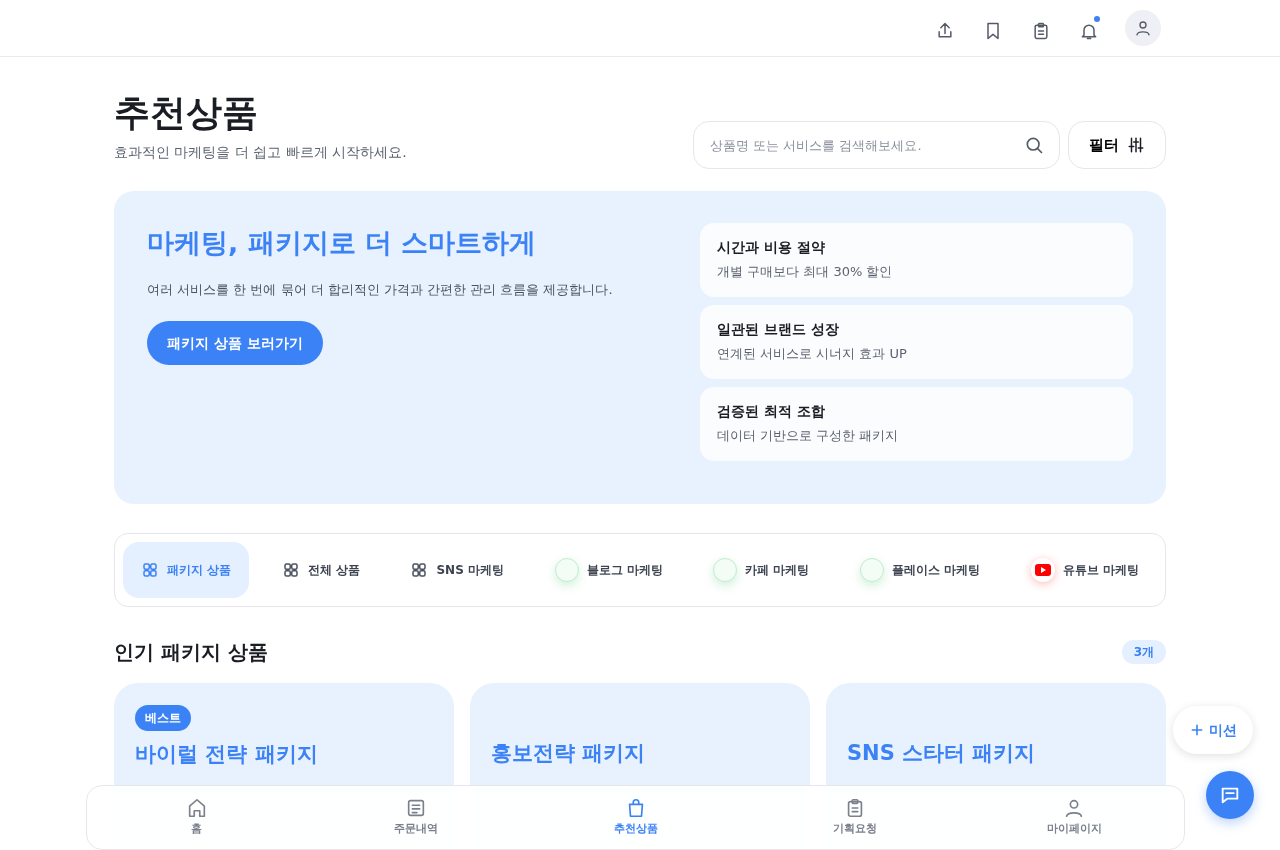 Image resolution: width=1280 pixels, height=850 pixels. What do you see at coordinates (812, 354) in the screenshot?
I see `feature-text: 연계된 서비스로 시너지 효과 UP` at bounding box center [812, 354].